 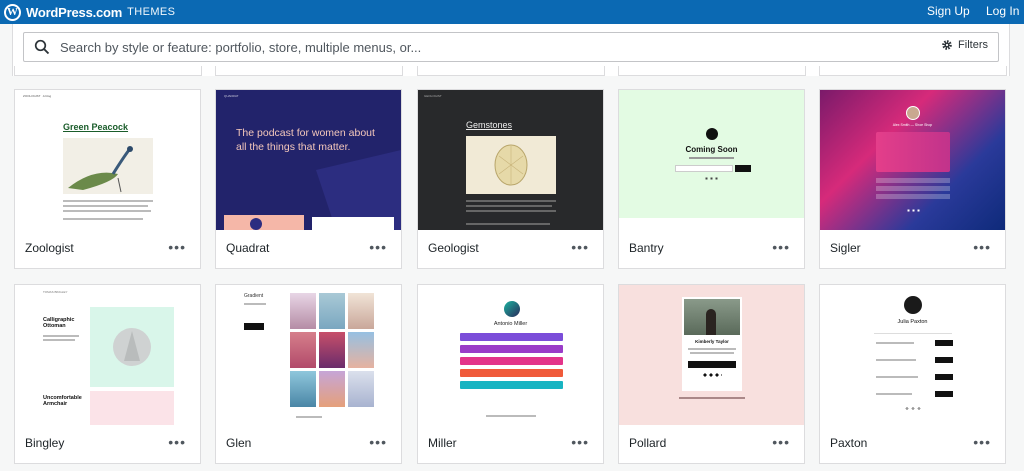 What do you see at coordinates (973, 45) in the screenshot?
I see `filters-label: Filters` at bounding box center [973, 45].